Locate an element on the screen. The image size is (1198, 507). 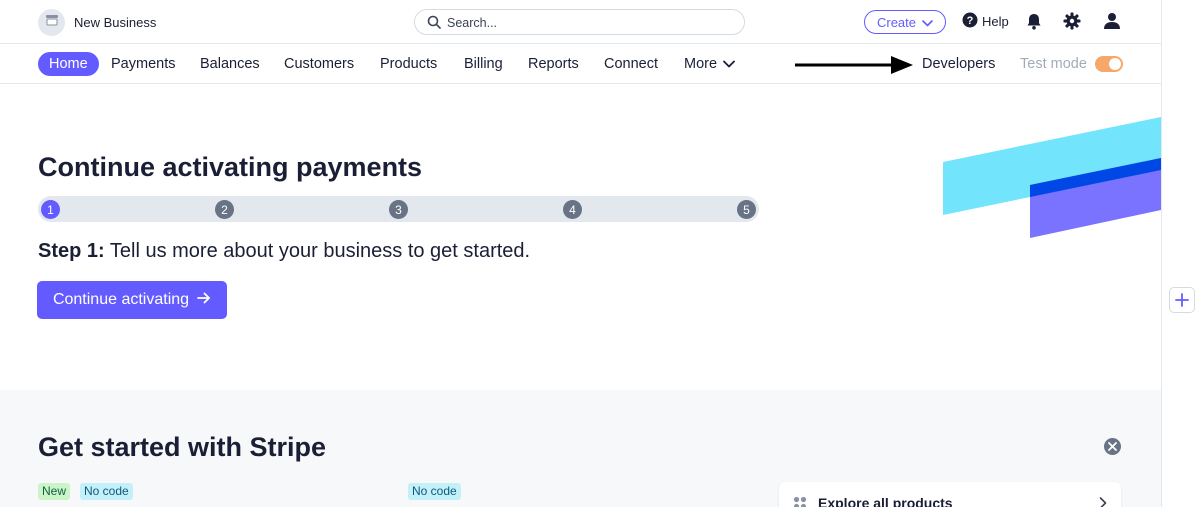
store-icon is located at coordinates (52, 22).